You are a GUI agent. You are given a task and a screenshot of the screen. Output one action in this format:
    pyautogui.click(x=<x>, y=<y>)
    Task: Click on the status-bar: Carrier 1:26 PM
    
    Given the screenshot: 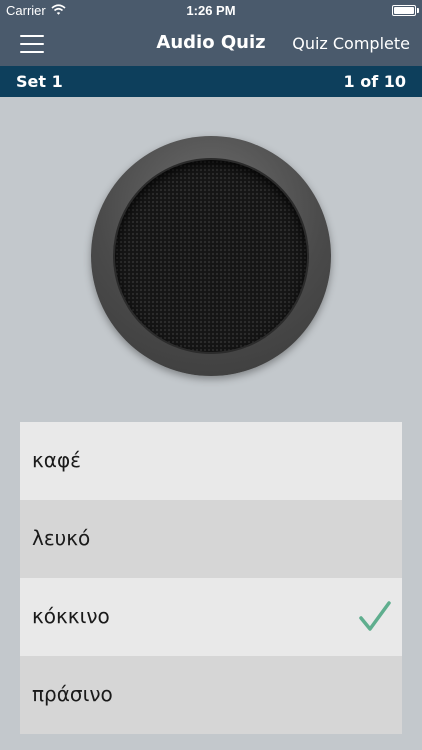 What is the action you would take?
    pyautogui.click(x=211, y=11)
    